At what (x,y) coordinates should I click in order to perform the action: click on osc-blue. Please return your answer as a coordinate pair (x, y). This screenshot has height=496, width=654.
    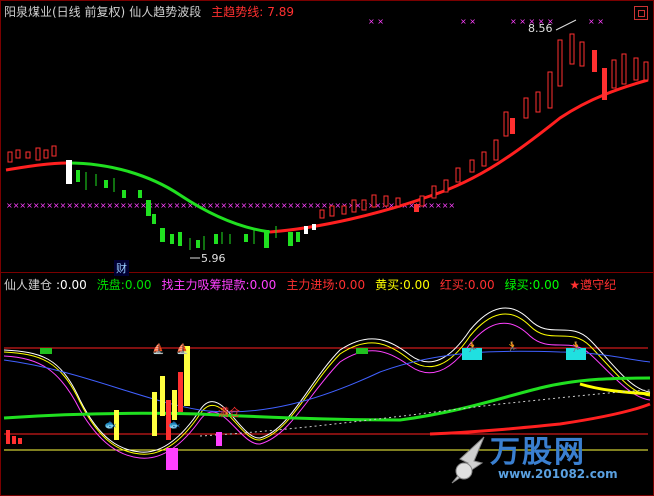
    Looking at the image, I should click on (327, 381).